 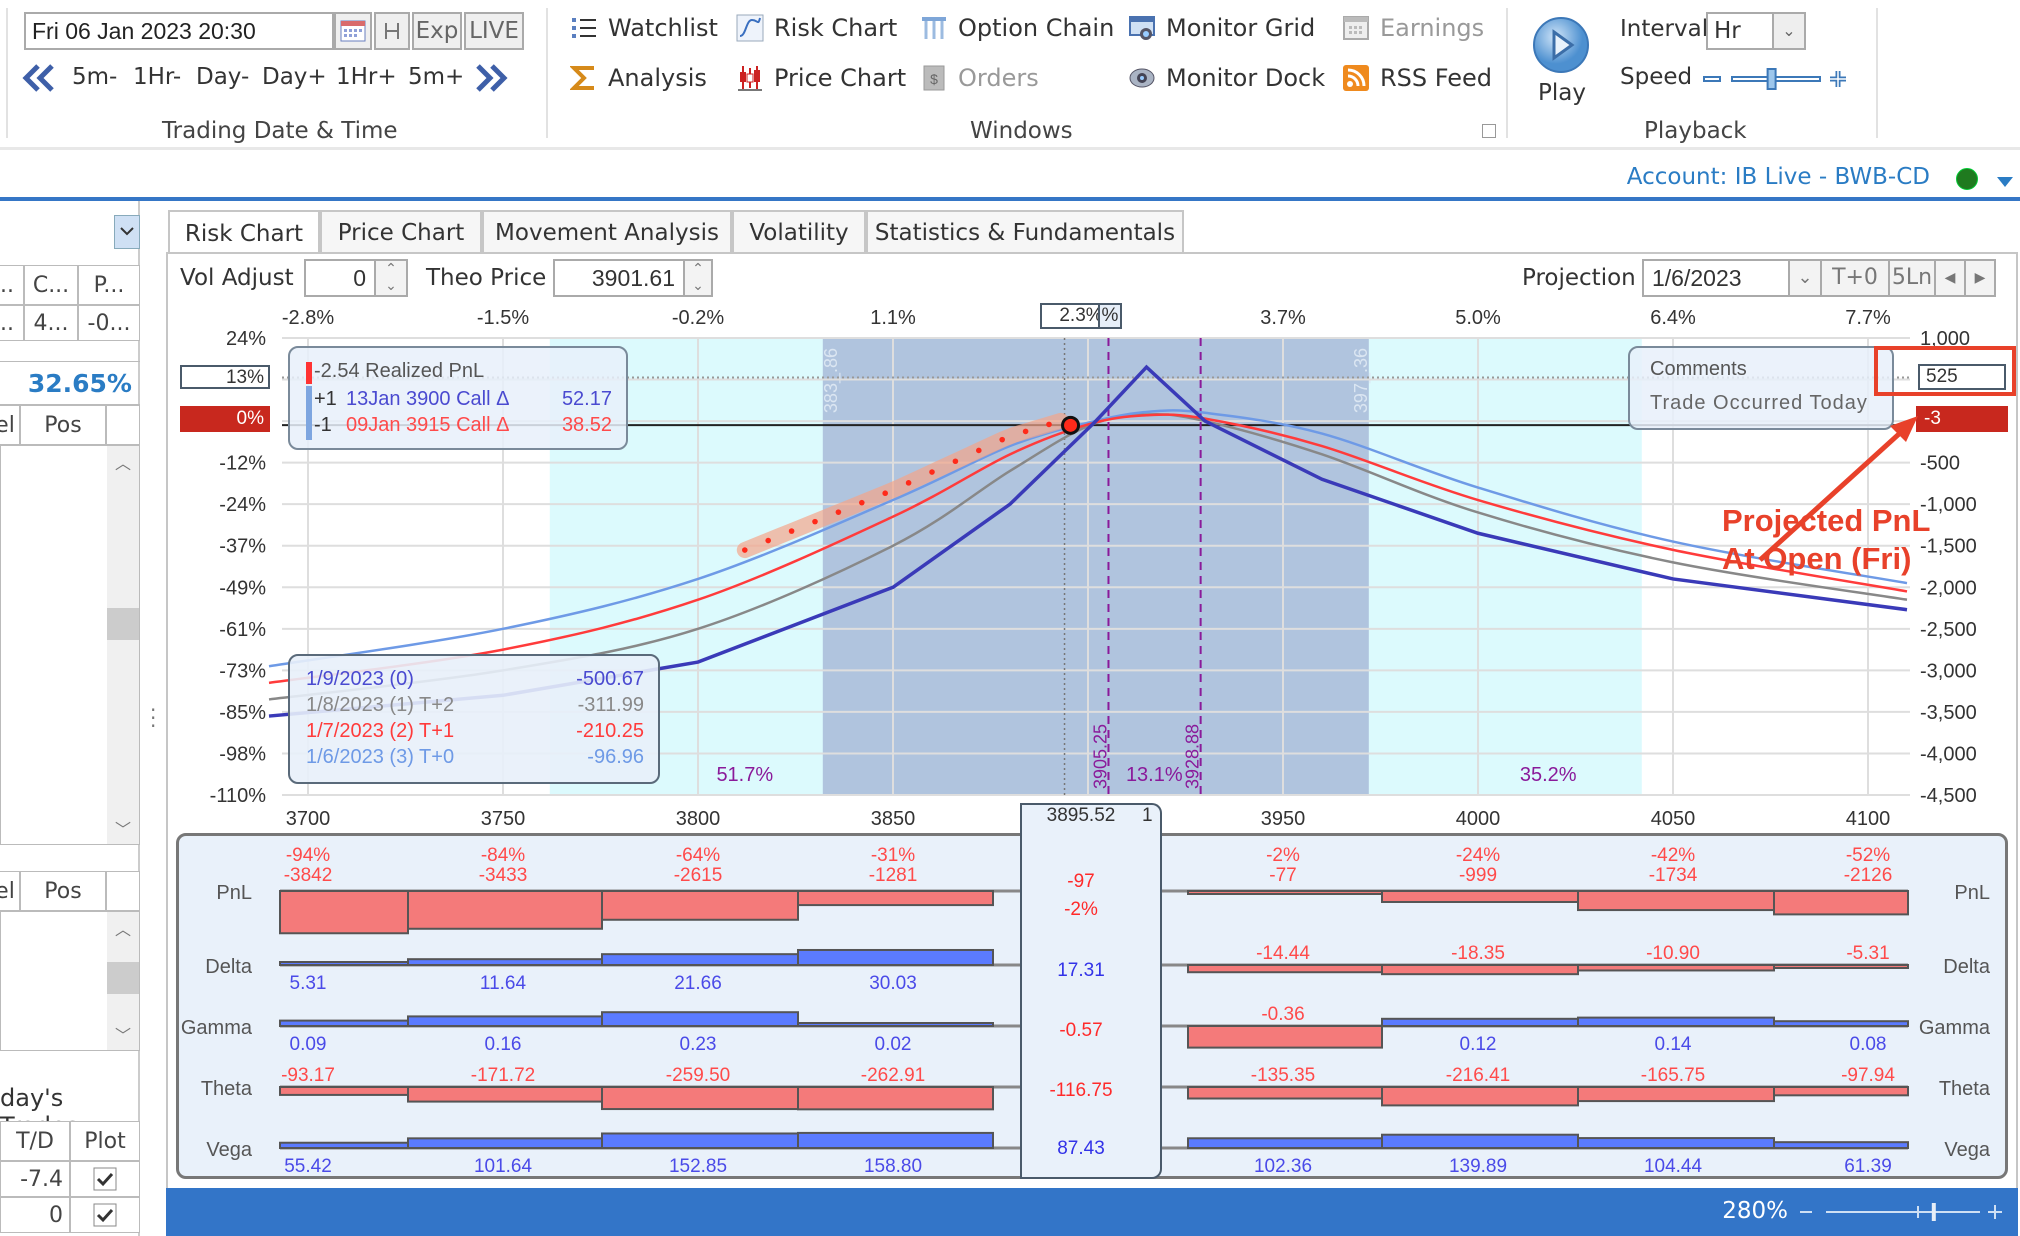 What do you see at coordinates (1868, 1044) in the screenshot?
I see `greek-value: 0.08` at bounding box center [1868, 1044].